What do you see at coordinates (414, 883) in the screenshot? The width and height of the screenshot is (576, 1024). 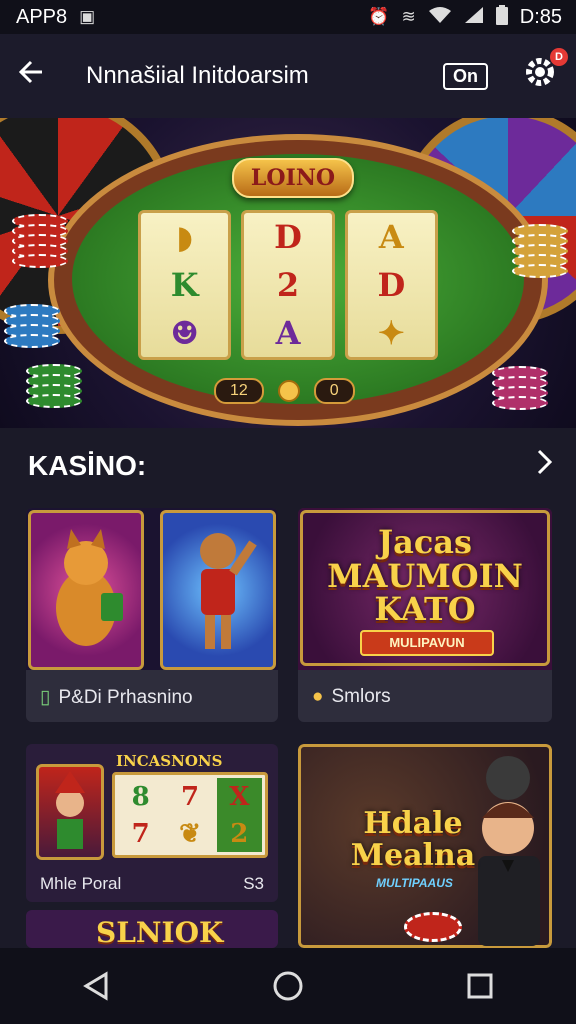 I see `game-card-4-ribbon: MULTIPAAUS` at bounding box center [414, 883].